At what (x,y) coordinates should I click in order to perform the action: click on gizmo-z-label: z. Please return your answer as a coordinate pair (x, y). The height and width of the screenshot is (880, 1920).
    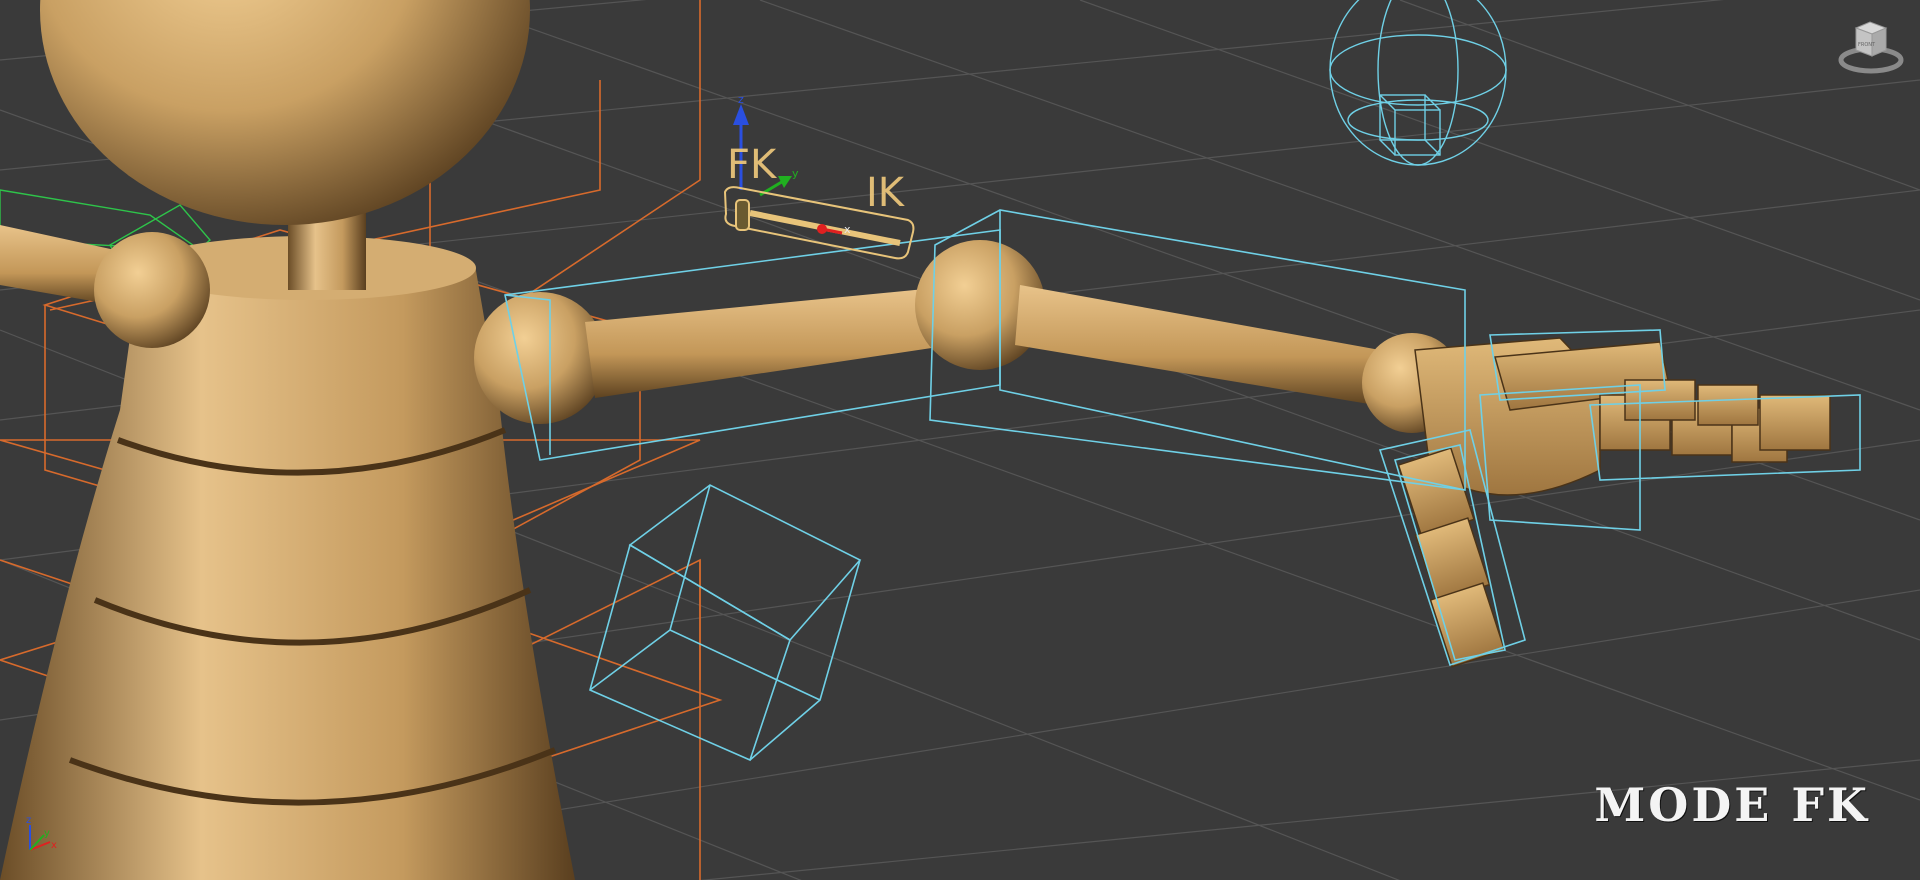
    Looking at the image, I should click on (741, 99).